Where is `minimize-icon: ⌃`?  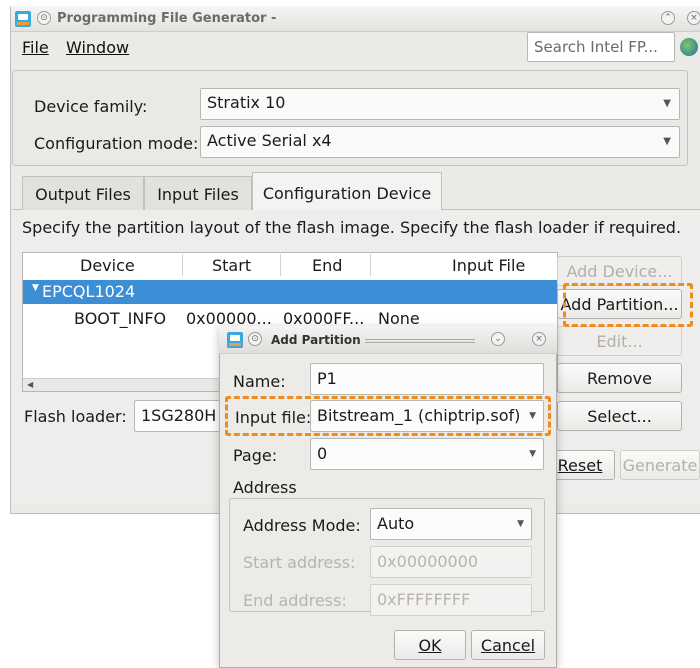
minimize-icon: ⌃ is located at coordinates (668, 18).